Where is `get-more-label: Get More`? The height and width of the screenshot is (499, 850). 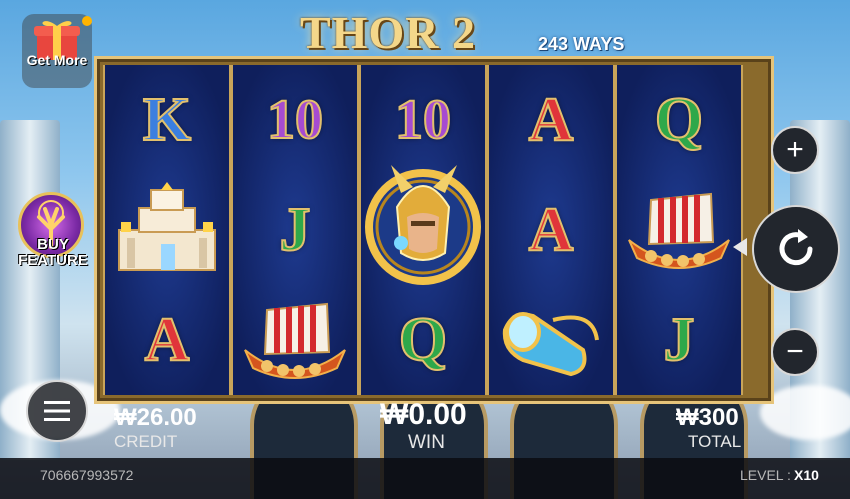 get-more-label: Get More is located at coordinates (57, 60).